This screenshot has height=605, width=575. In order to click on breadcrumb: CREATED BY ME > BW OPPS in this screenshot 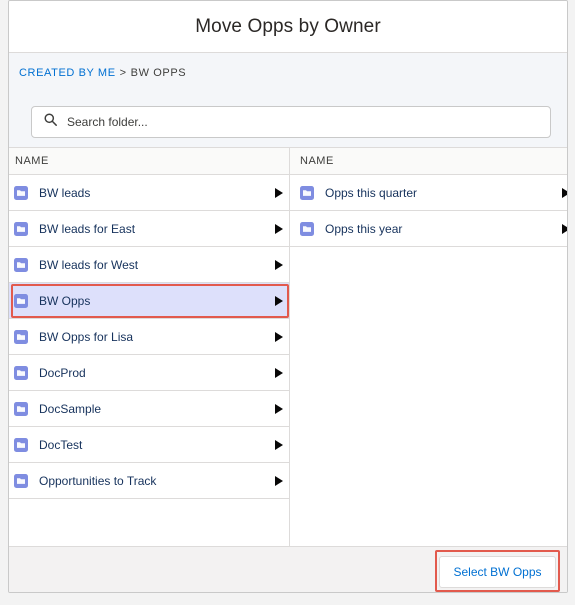, I will do `click(102, 73)`.